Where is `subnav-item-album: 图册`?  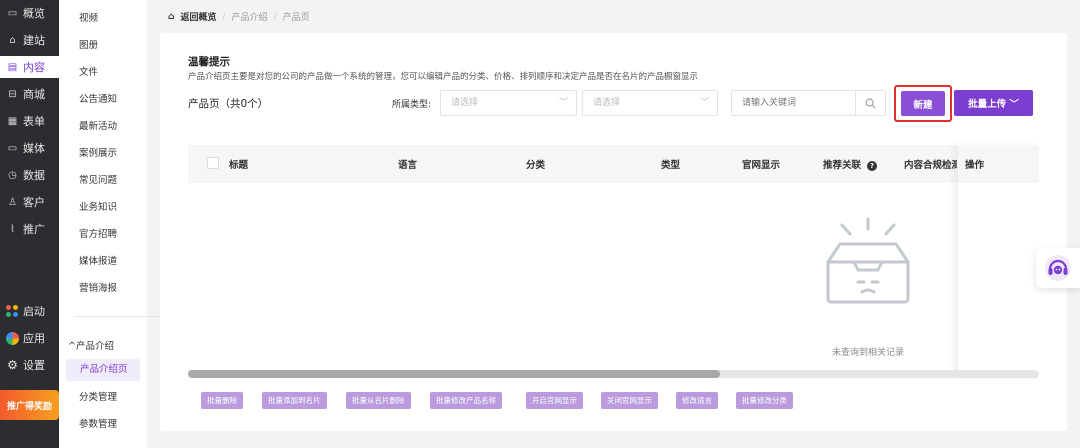
subnav-item-album: 图册 is located at coordinates (88, 46).